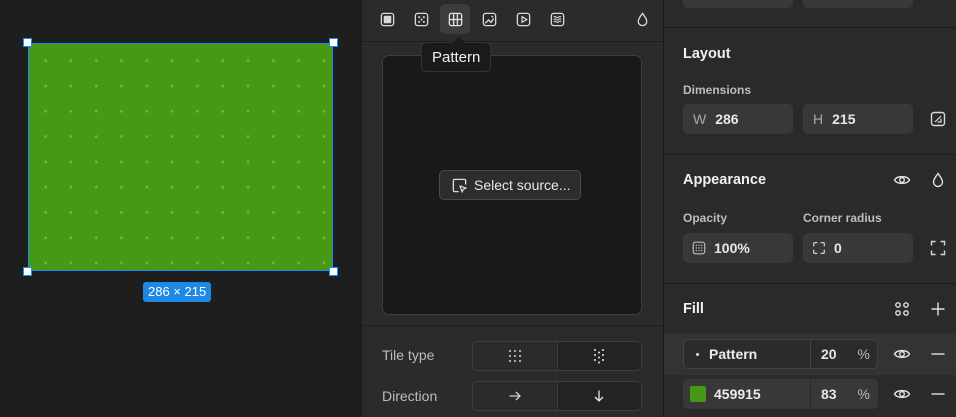 Image resolution: width=956 pixels, height=417 pixels. I want to click on fill-styles-button, so click(902, 309).